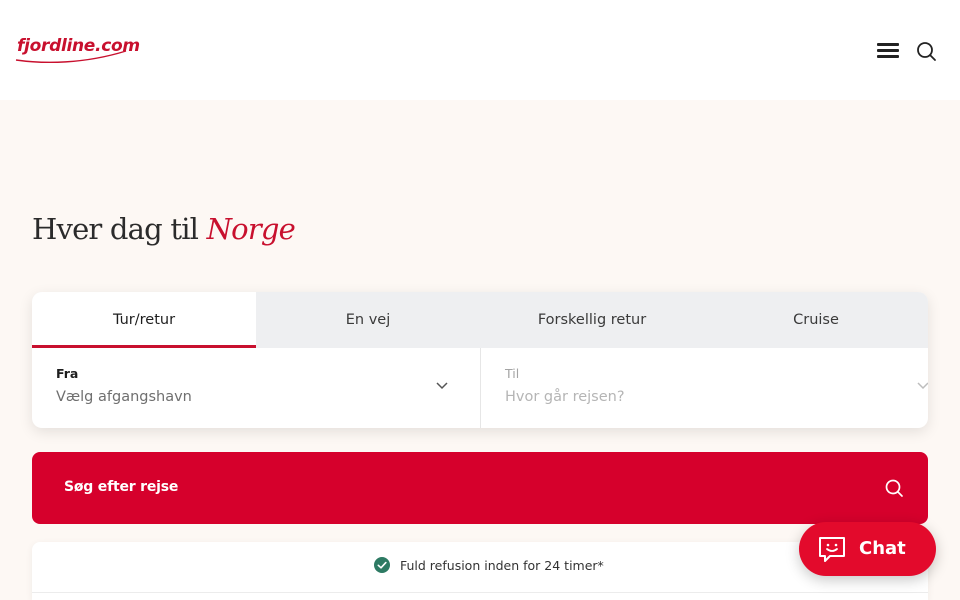 The height and width of the screenshot is (600, 960). I want to click on from-placeholder: Vælg afgangshavn, so click(124, 397).